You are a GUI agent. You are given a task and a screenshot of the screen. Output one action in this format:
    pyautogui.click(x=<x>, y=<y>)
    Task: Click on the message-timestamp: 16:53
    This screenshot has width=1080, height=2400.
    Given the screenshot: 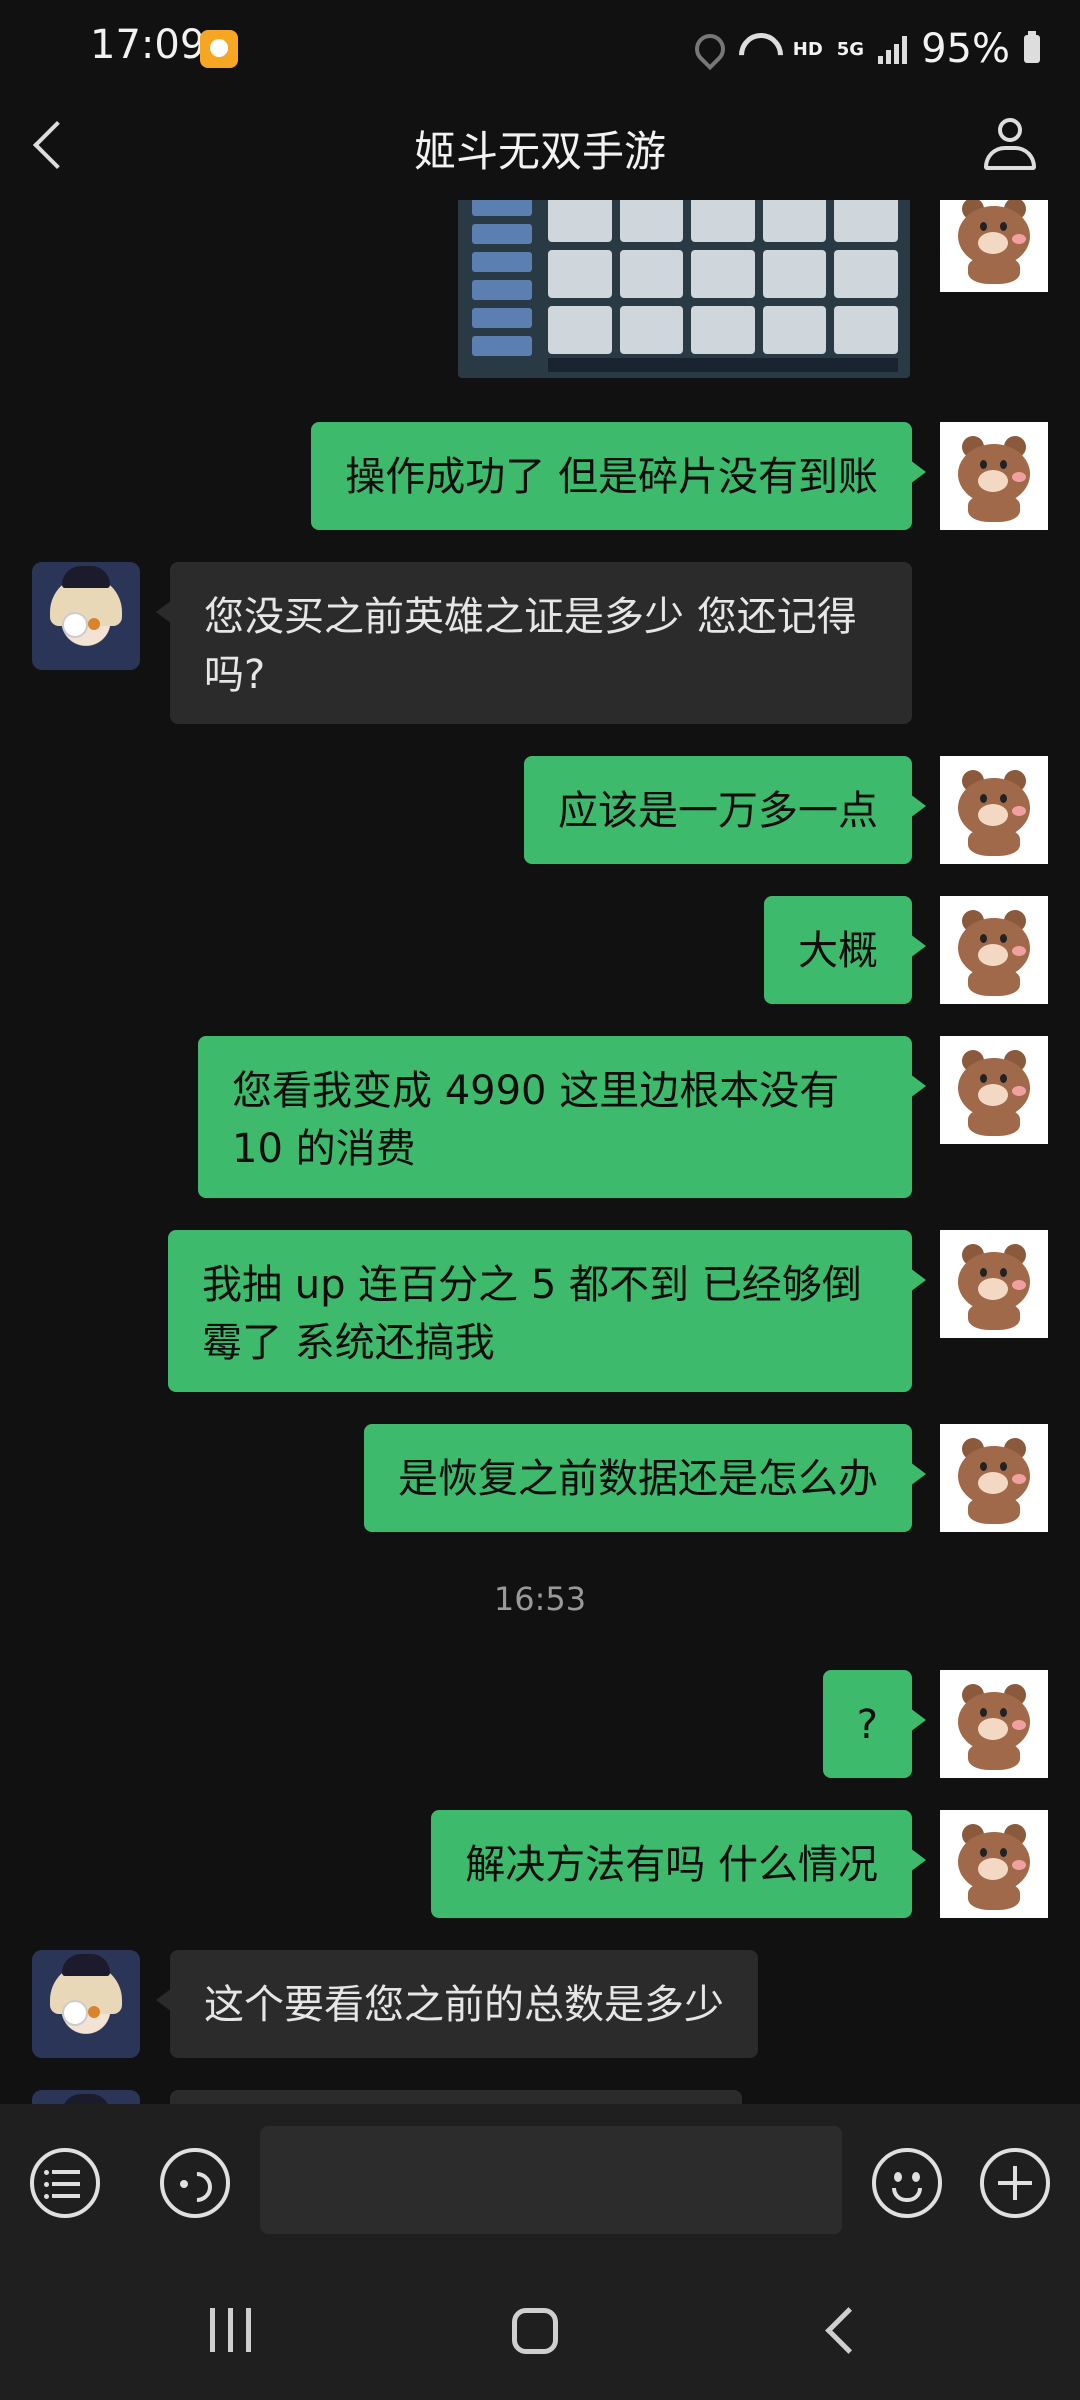 What is the action you would take?
    pyautogui.click(x=540, y=1599)
    